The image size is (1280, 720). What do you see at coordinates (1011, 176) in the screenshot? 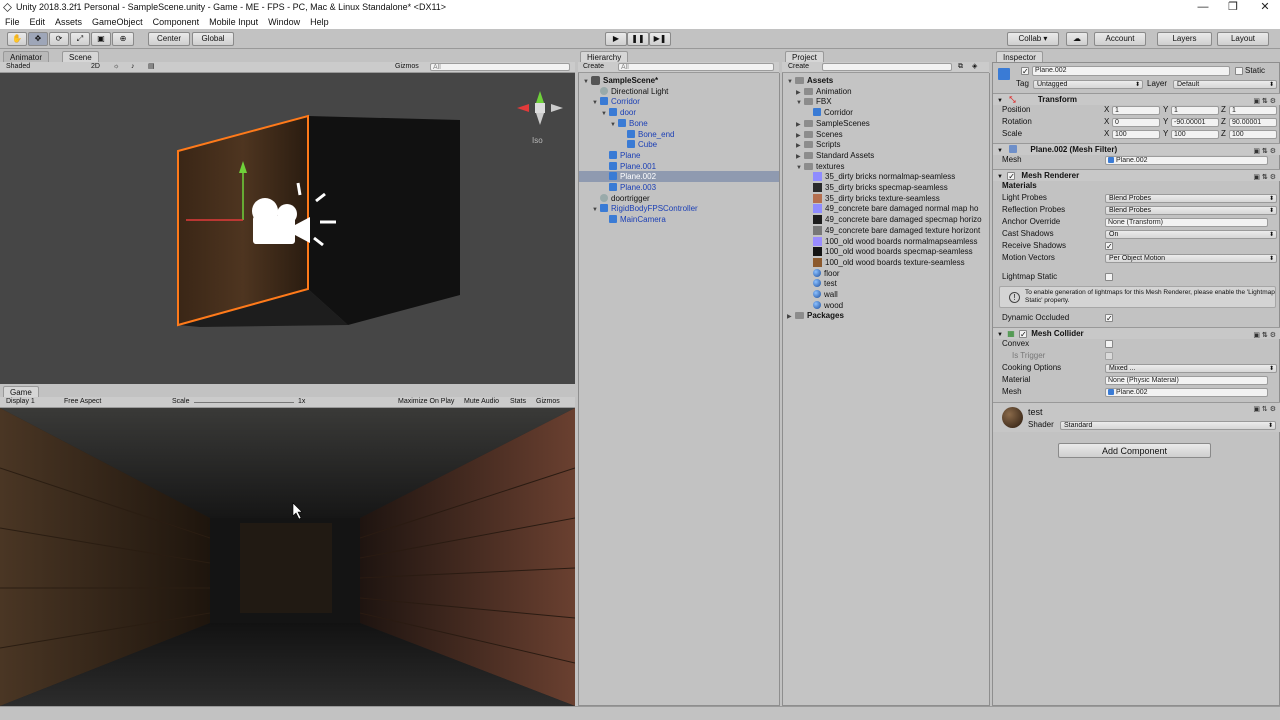
I see `mesh-renderer-enabled-checkbox: ✓` at bounding box center [1011, 176].